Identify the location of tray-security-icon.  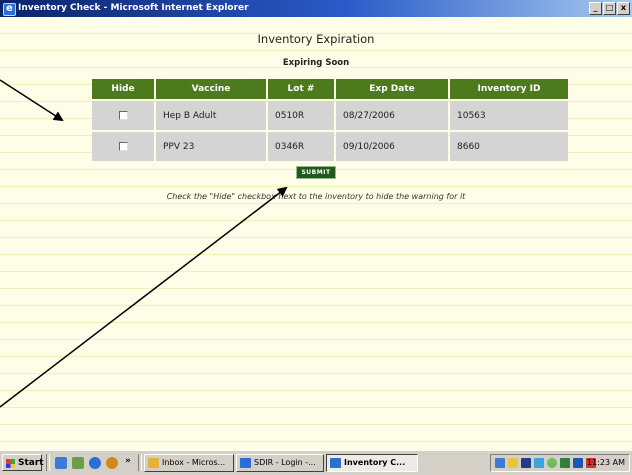
(565, 463).